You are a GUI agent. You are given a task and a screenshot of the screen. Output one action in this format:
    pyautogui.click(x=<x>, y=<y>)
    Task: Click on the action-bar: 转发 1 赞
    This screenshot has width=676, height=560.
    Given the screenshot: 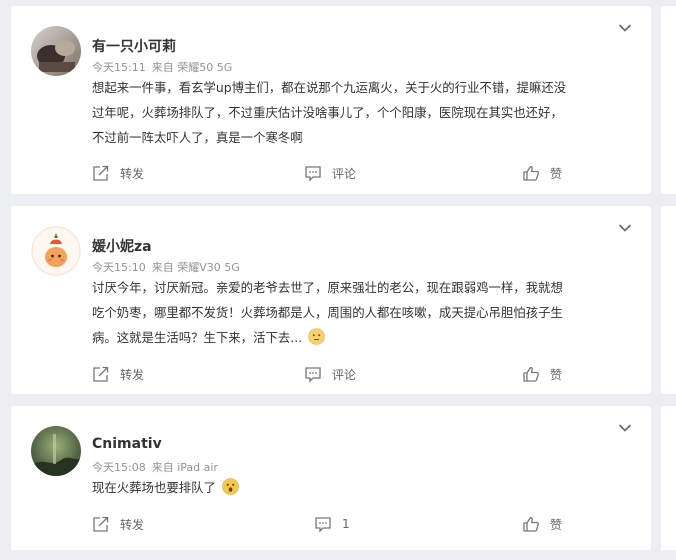 What is the action you would take?
    pyautogui.click(x=331, y=524)
    